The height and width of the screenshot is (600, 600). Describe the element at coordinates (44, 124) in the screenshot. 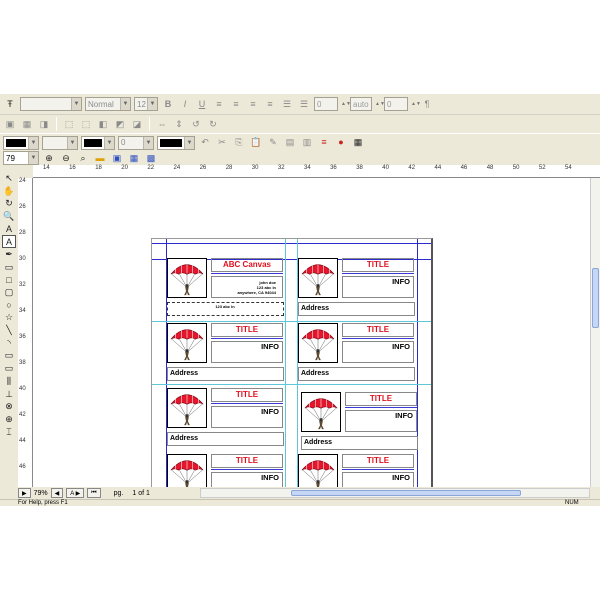

I see `lock-icon: ◨` at that location.